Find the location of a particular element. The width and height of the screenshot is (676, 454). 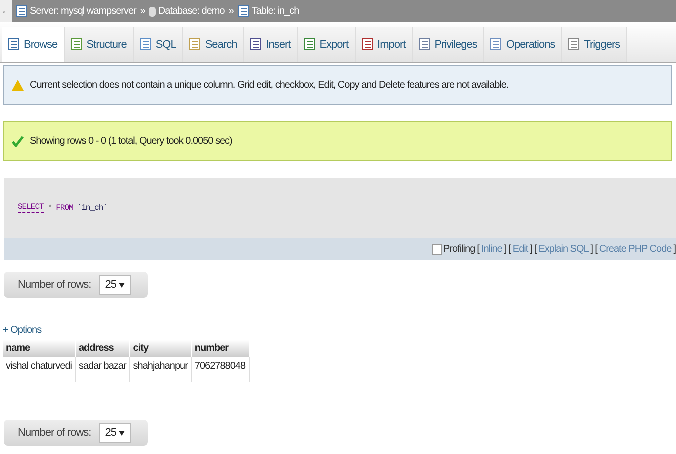

breadcrumb-link: Table: in_ch is located at coordinates (269, 11).